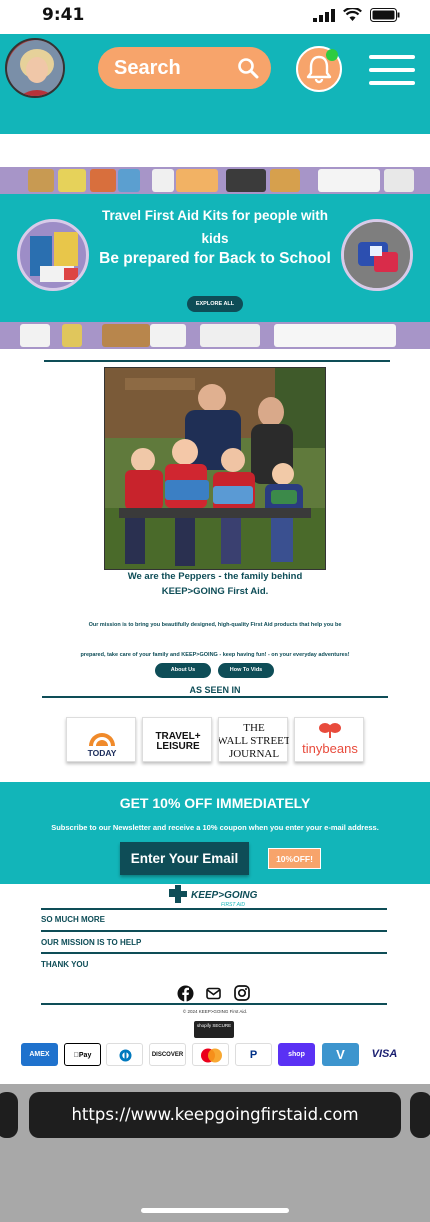 The height and width of the screenshot is (1222, 430). I want to click on status-bar: 9:41, so click(215, 17).